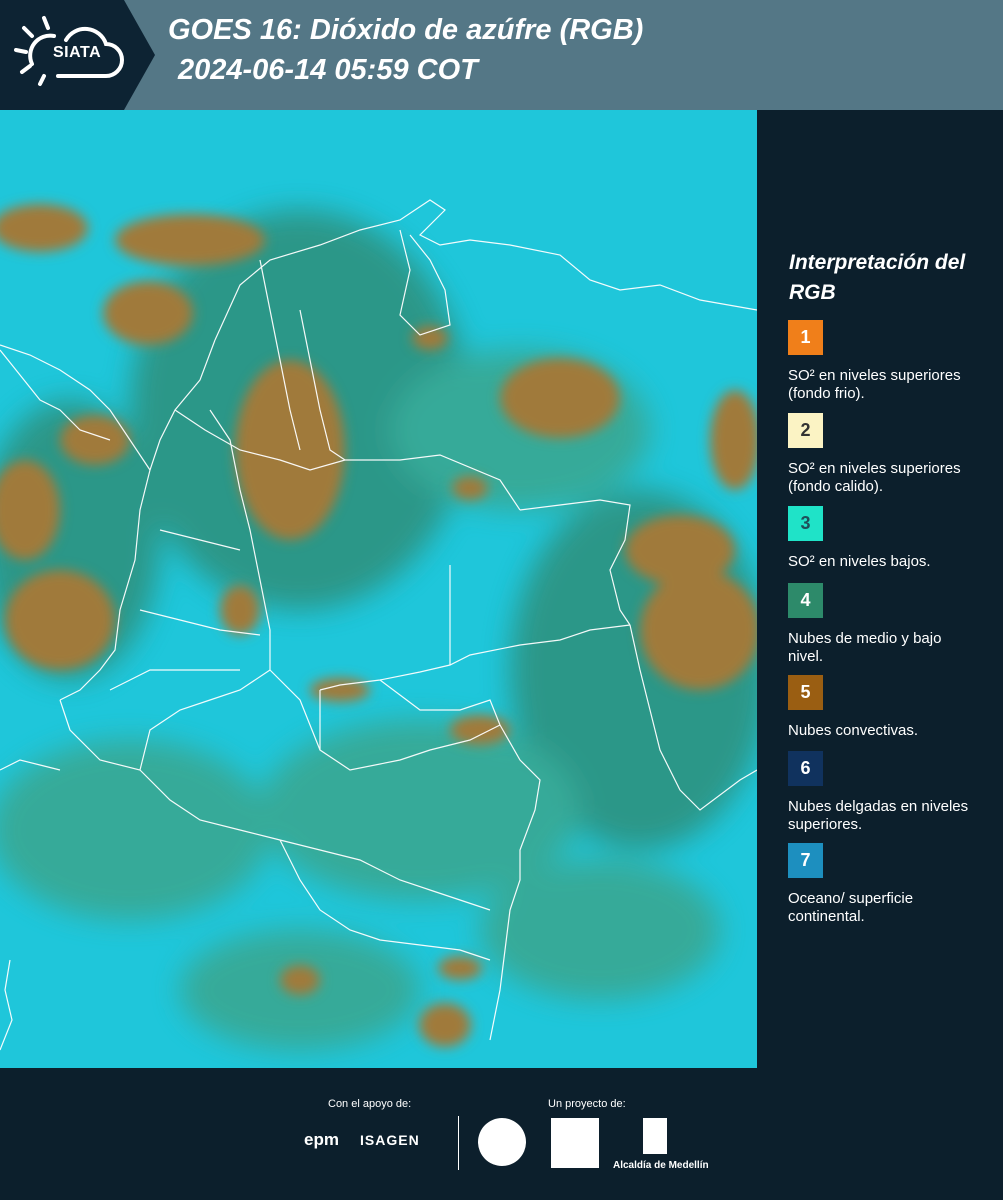 The height and width of the screenshot is (1200, 1003). I want to click on legend-swatch-6: 6, so click(805, 768).